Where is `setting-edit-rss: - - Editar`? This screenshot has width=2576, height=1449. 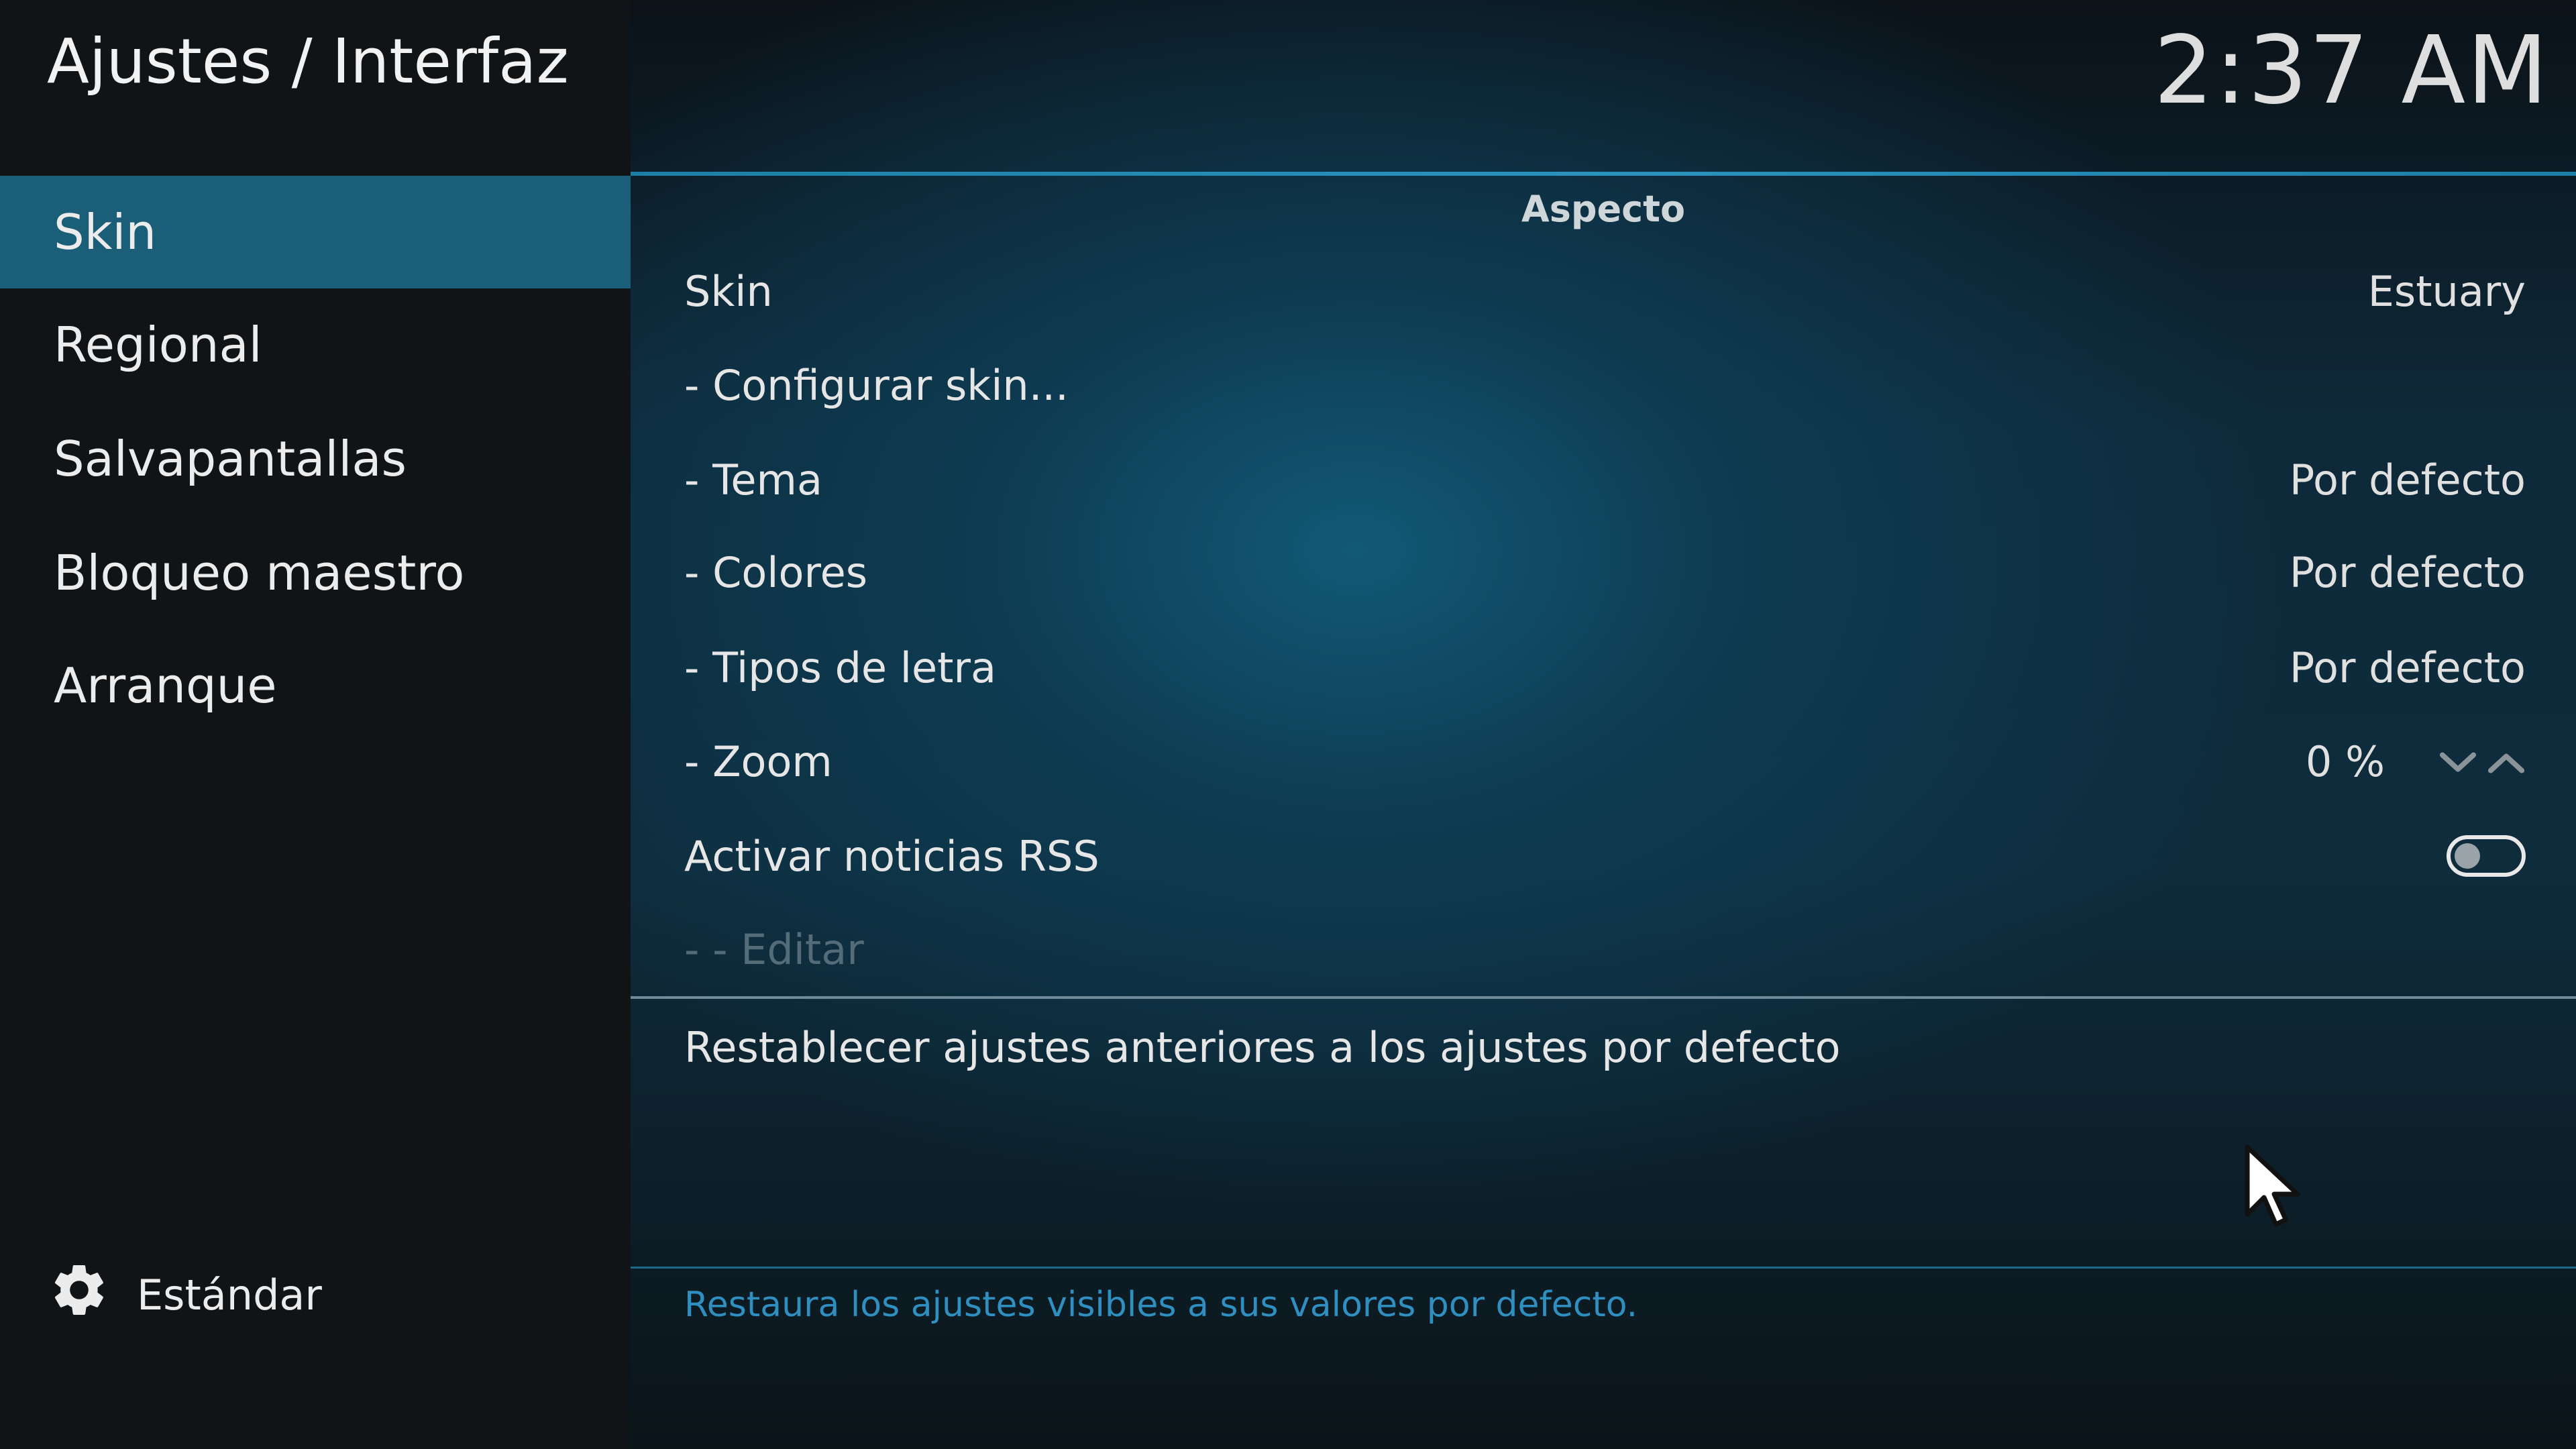 setting-edit-rss: - - Editar is located at coordinates (1605, 949).